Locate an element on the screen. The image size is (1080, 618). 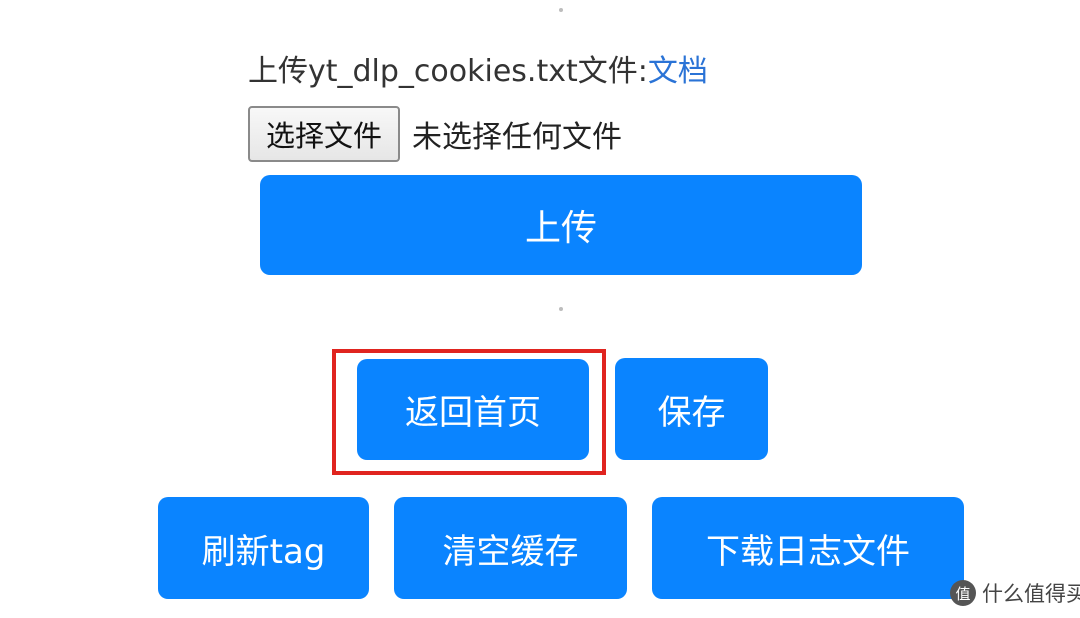
home-button: 返回首页 is located at coordinates (473, 409).